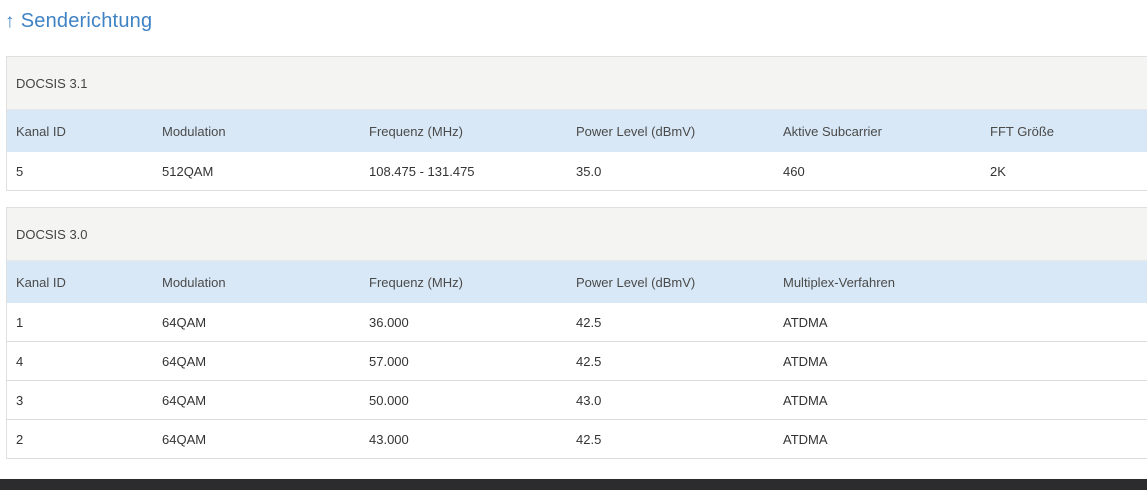 The width and height of the screenshot is (1147, 490). I want to click on cell-aktive-subcarrier: 460, so click(794, 171).